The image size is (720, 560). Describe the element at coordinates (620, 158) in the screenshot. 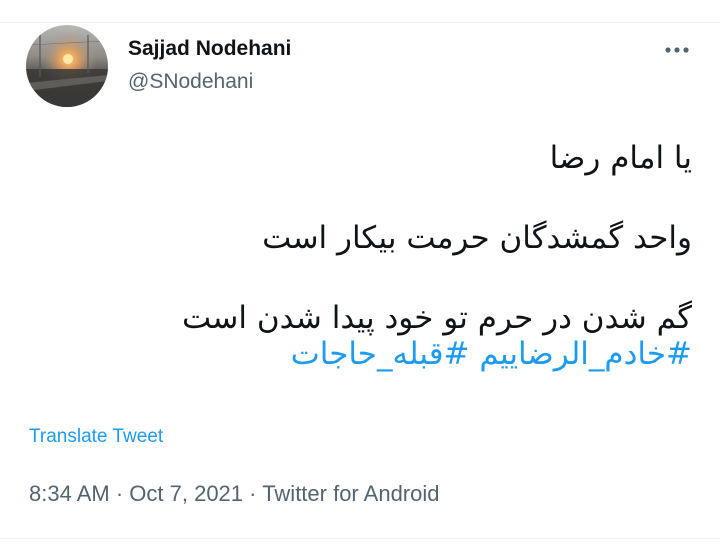

I see `tweet-line: یا امام رضا` at that location.